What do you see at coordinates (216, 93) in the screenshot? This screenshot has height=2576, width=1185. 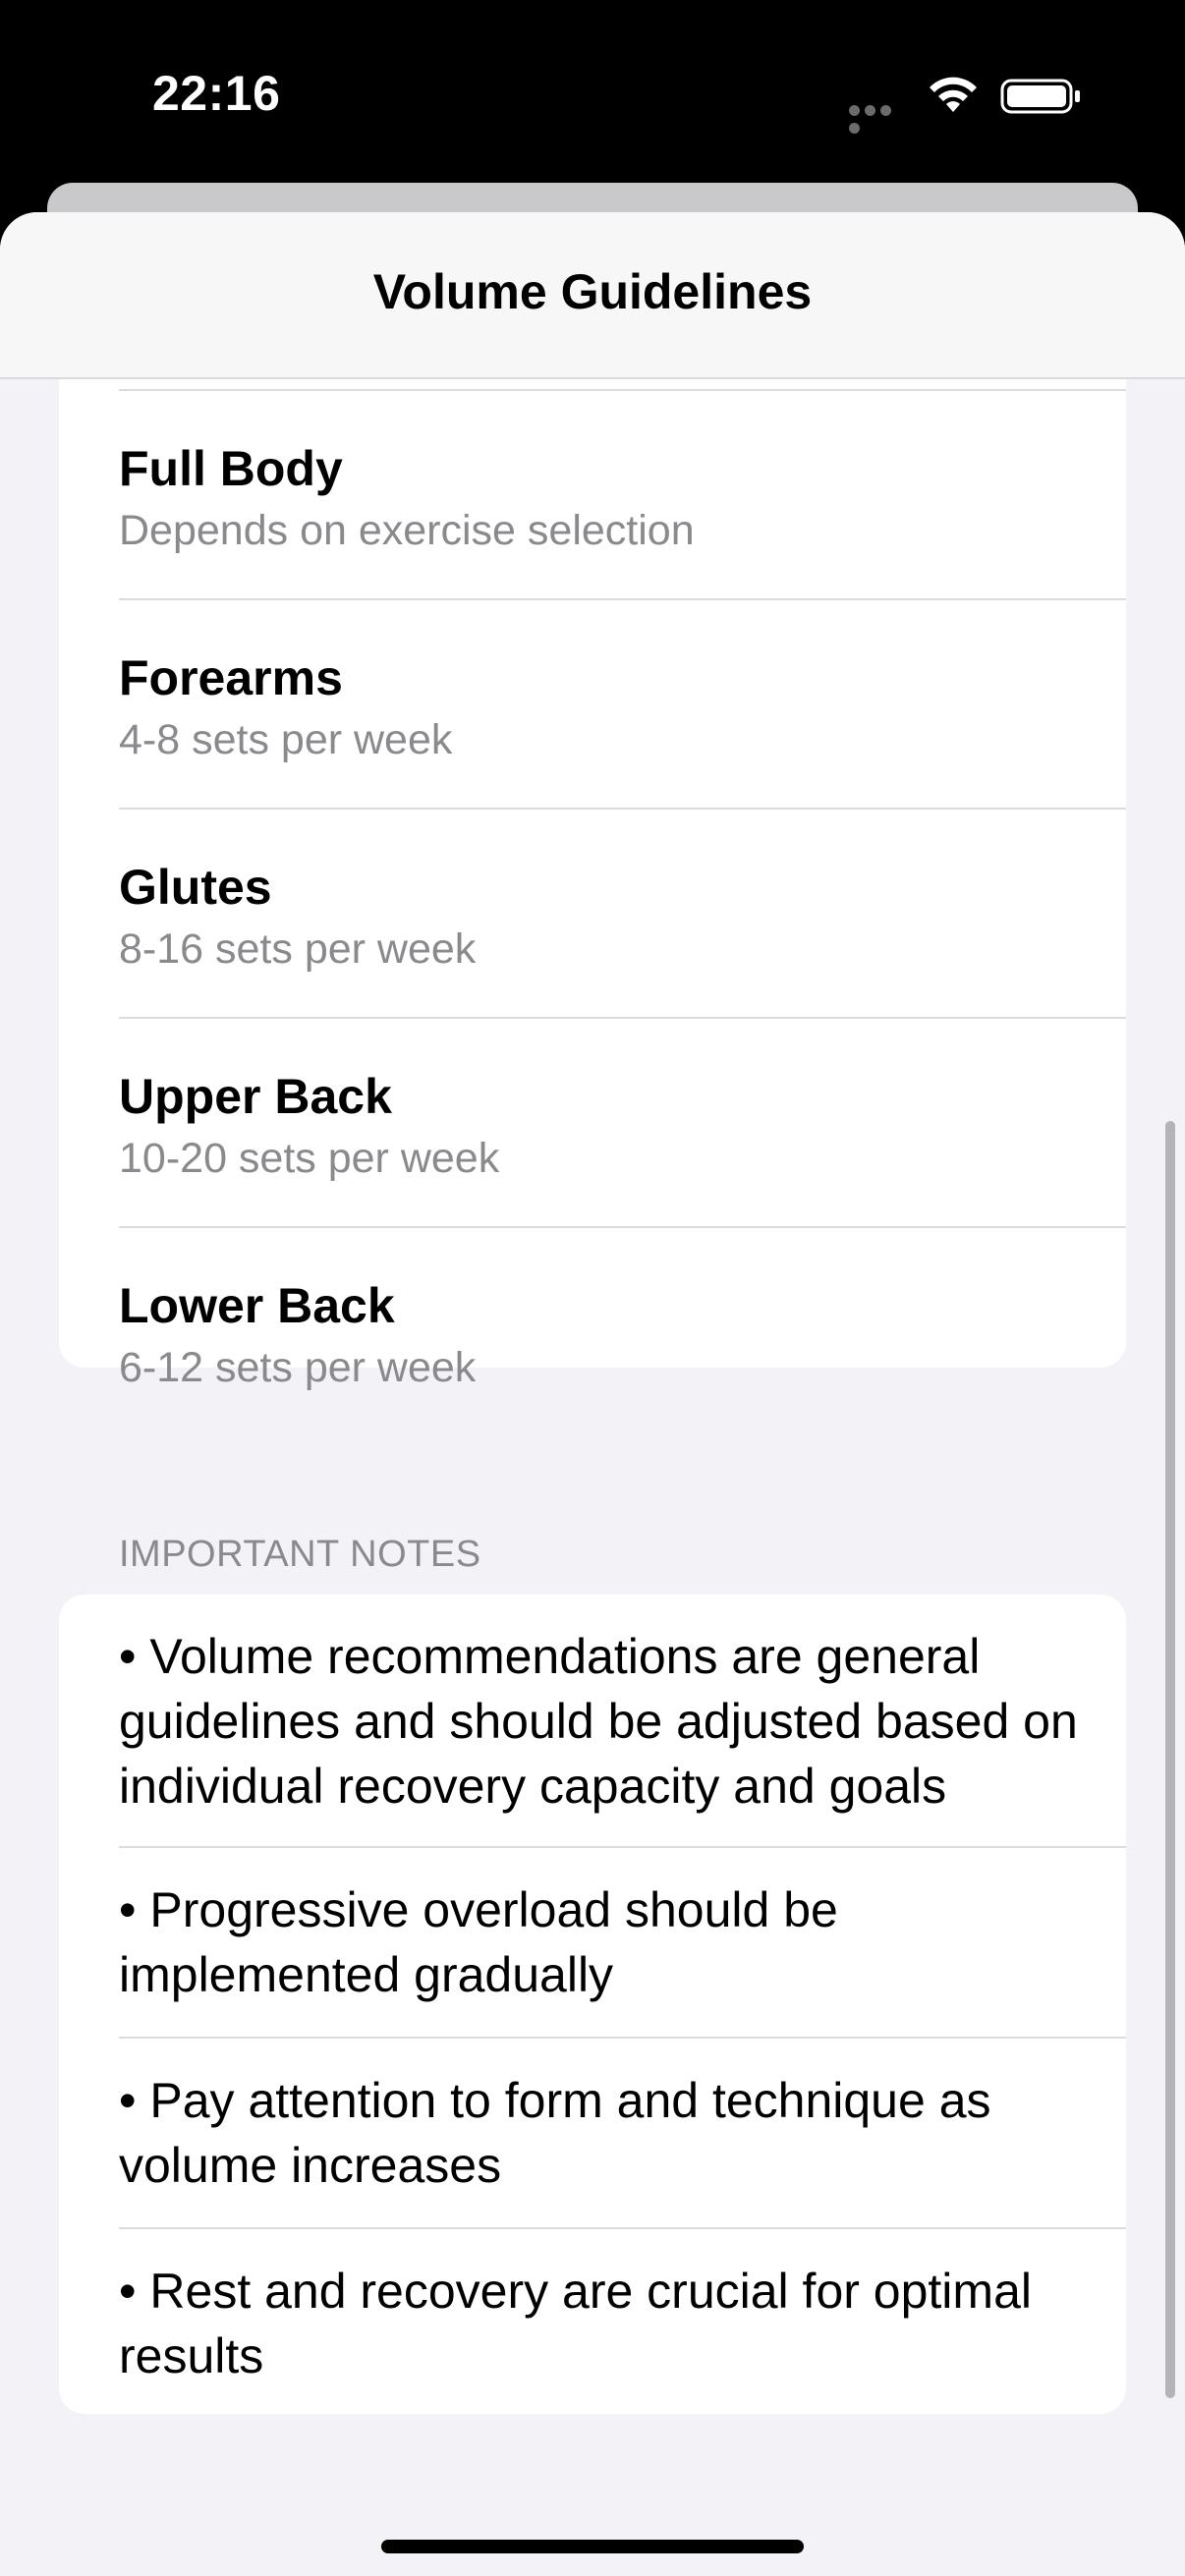 I see `status-time: 22:16` at bounding box center [216, 93].